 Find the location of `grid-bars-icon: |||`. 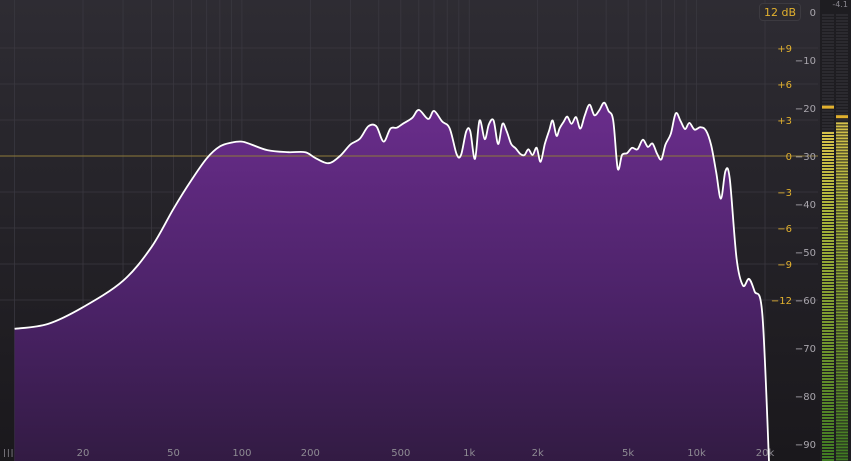

grid-bars-icon: ||| is located at coordinates (8, 452).